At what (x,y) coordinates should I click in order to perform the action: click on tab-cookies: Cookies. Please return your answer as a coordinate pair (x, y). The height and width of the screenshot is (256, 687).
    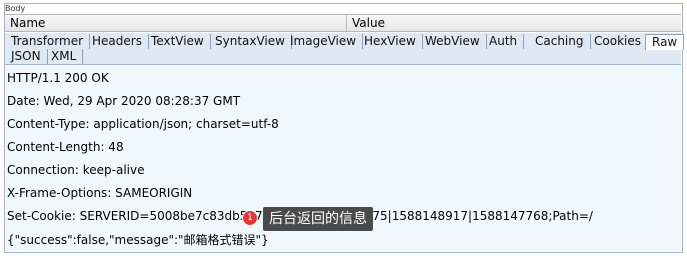
    Looking at the image, I should click on (618, 41).